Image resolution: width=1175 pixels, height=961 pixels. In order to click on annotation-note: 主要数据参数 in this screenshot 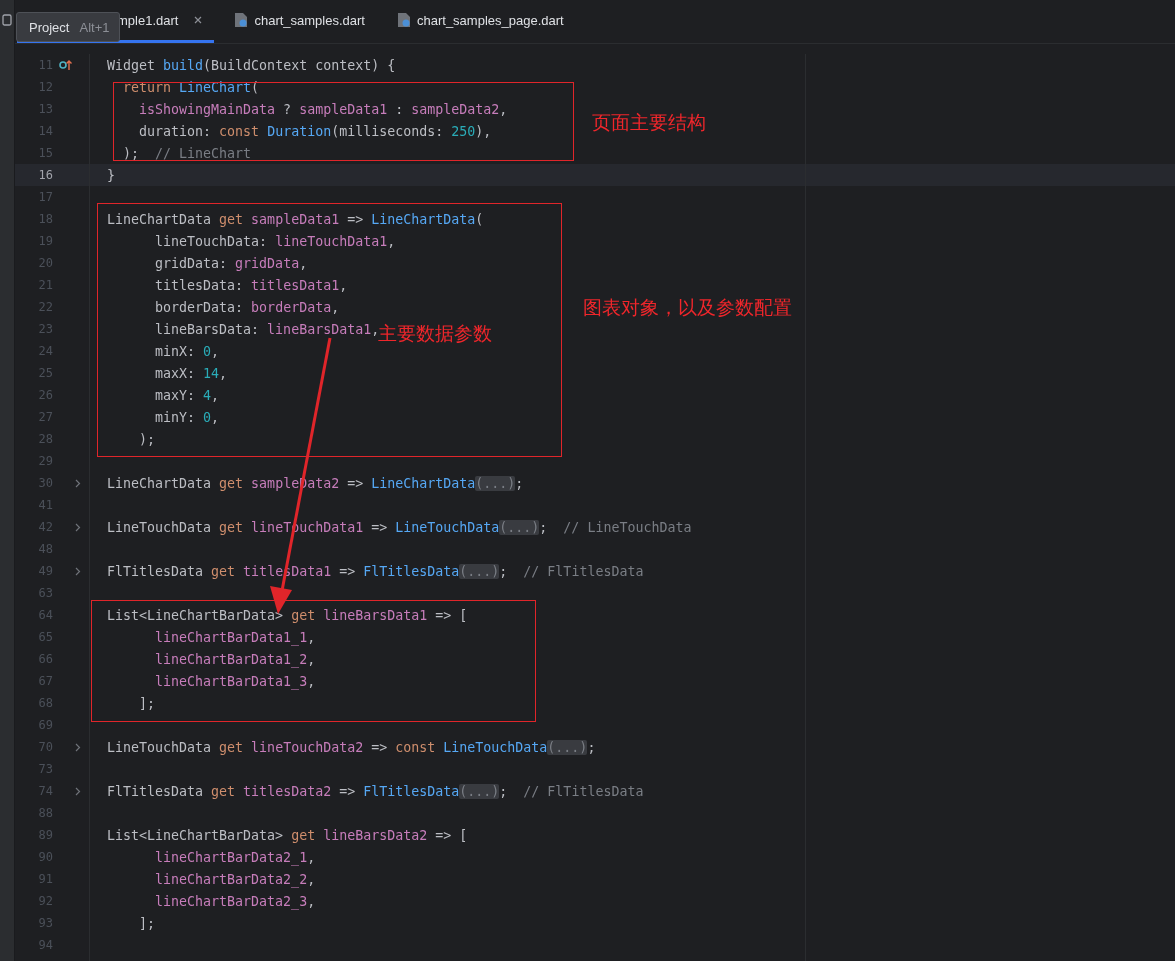, I will do `click(435, 333)`.